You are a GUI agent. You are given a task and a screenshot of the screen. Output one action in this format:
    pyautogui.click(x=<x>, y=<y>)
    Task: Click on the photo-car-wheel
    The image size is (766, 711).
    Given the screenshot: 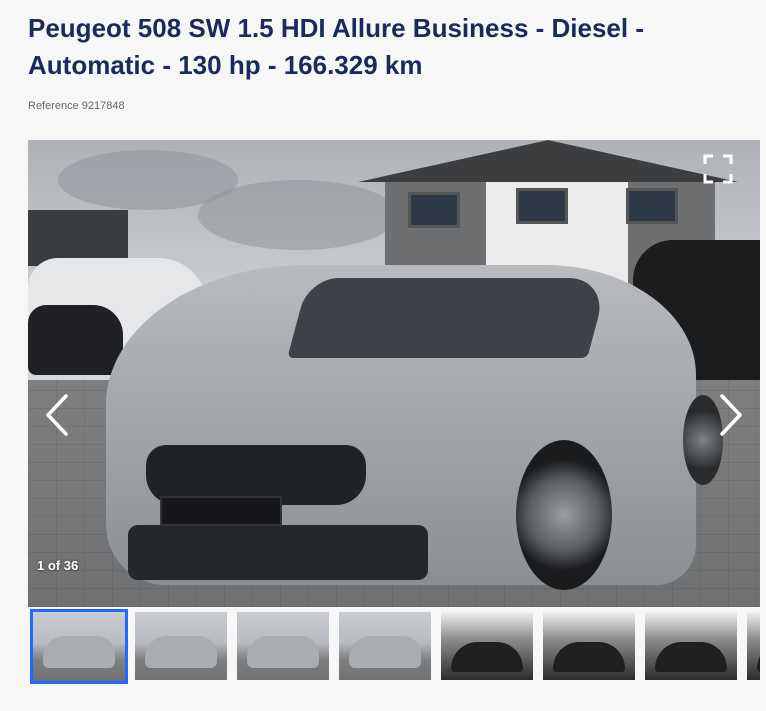 What is the action you would take?
    pyautogui.click(x=564, y=515)
    